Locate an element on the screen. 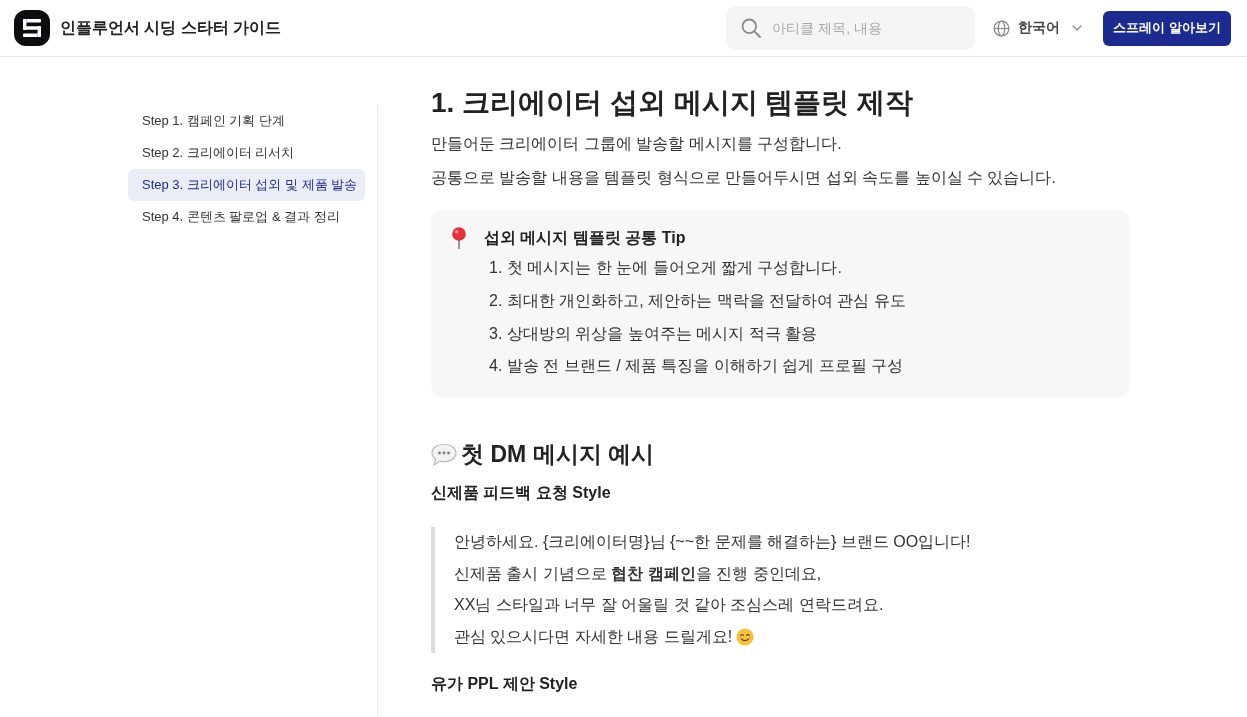 The height and width of the screenshot is (717, 1247). logo-icon is located at coordinates (32, 28).